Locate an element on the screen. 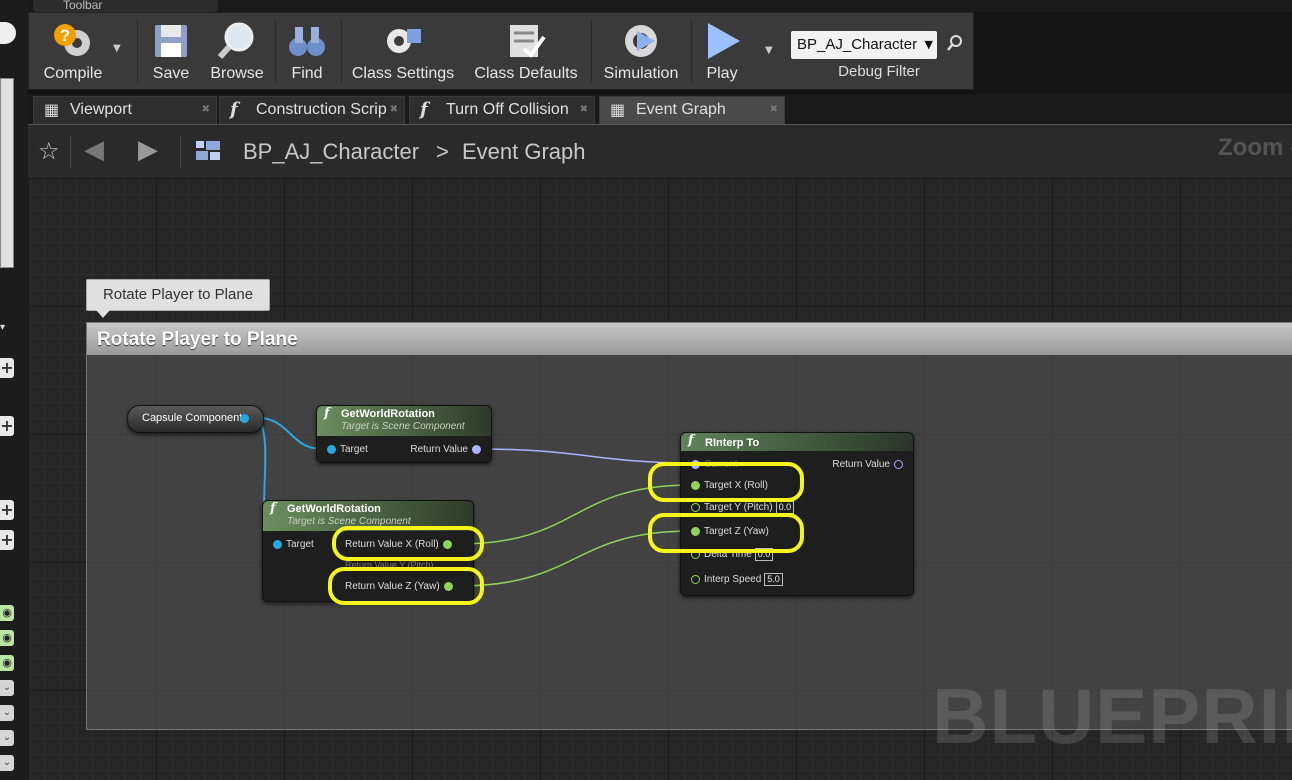 The width and height of the screenshot is (1292, 780). highlight-return-x is located at coordinates (408, 543).